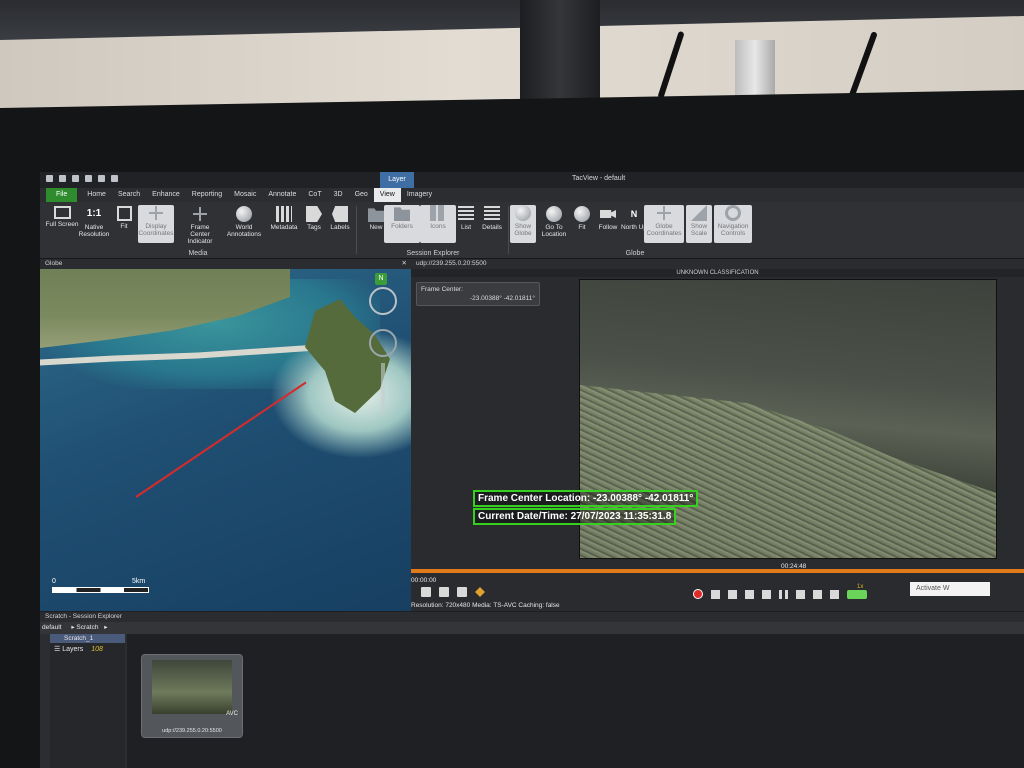 The height and width of the screenshot is (768, 1024). What do you see at coordinates (54, 263) in the screenshot?
I see `globe-panel-title: Globe` at bounding box center [54, 263].